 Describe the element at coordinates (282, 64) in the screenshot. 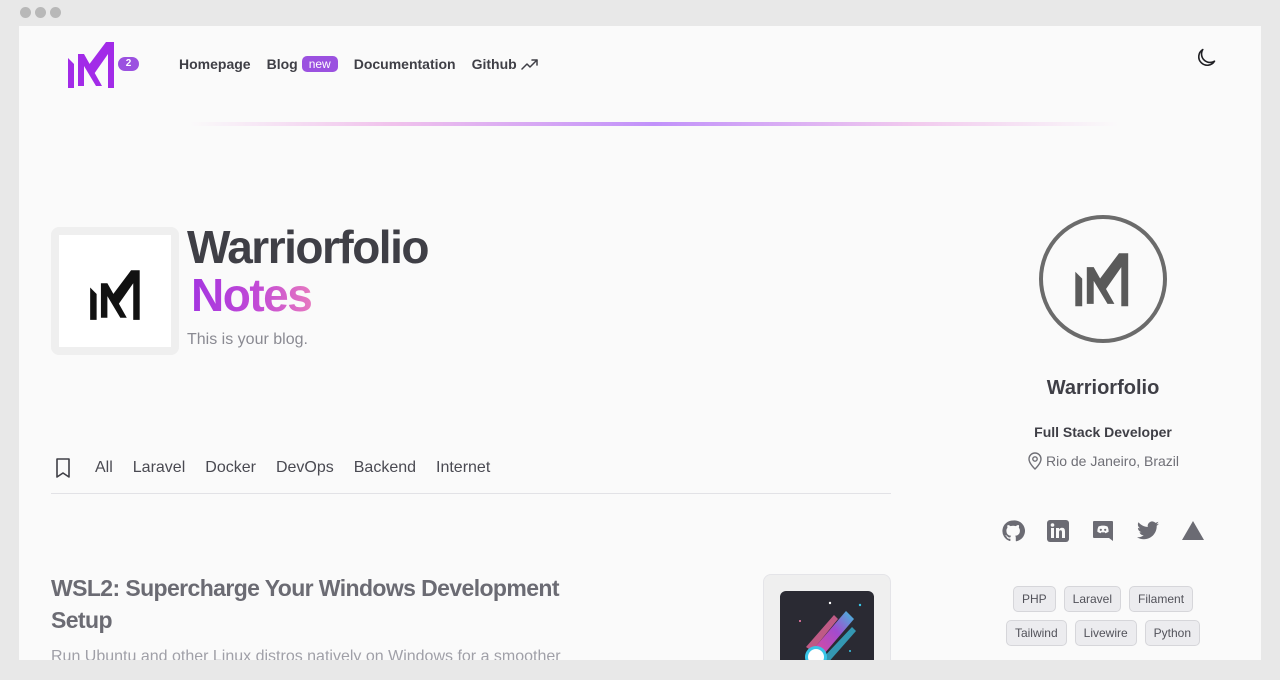

I see `nav-blog-label: Blog` at that location.